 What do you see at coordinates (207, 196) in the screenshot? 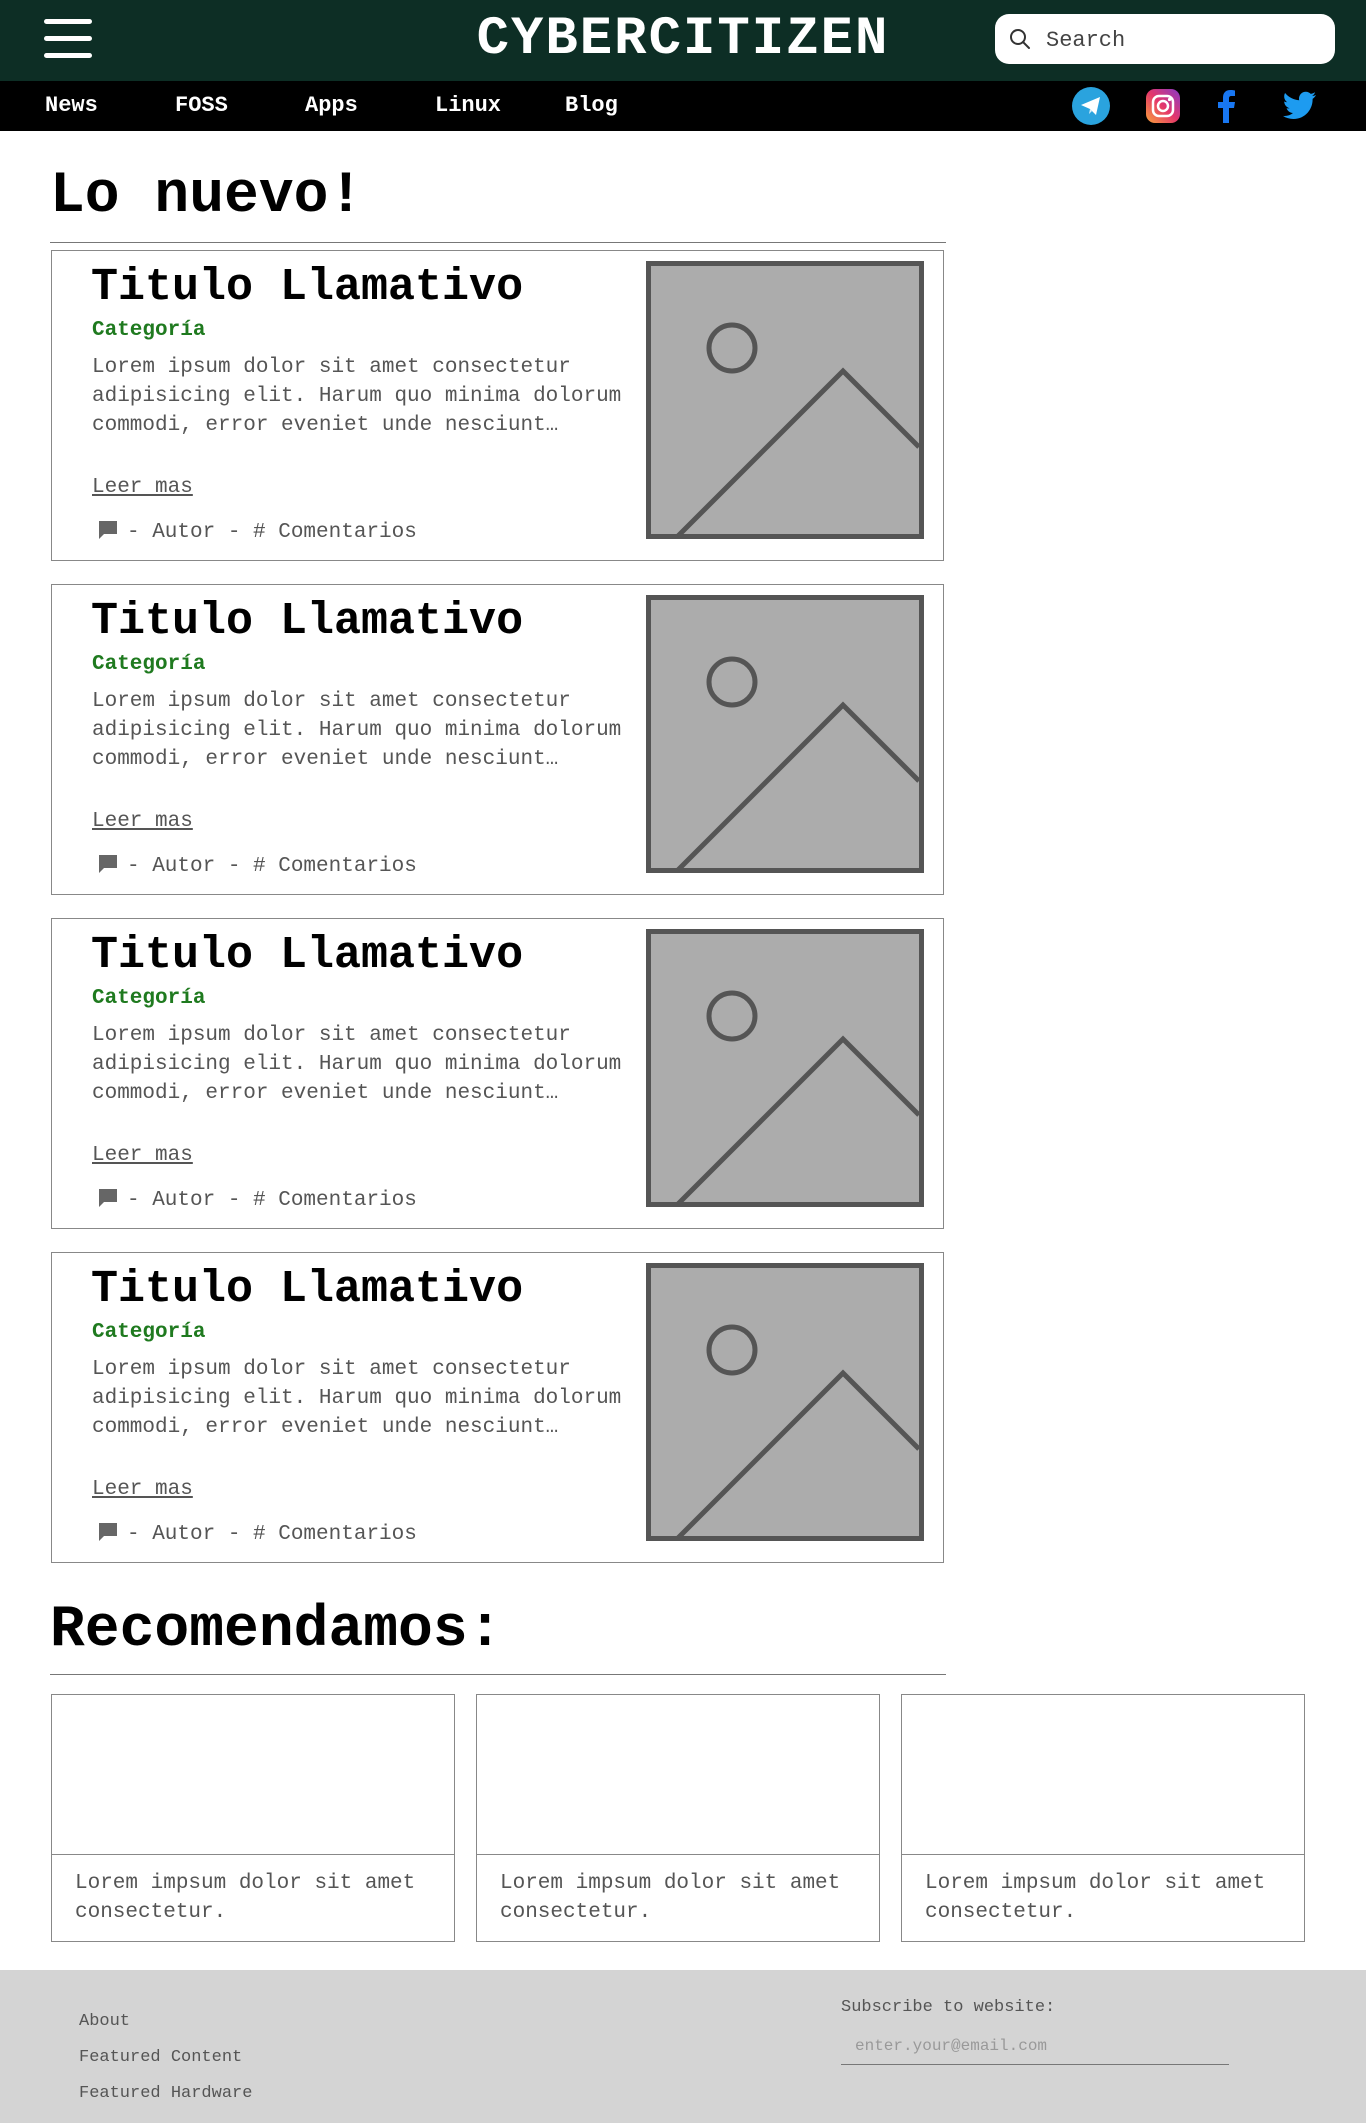
I see `section-heading-new: Lo nuevo!` at bounding box center [207, 196].